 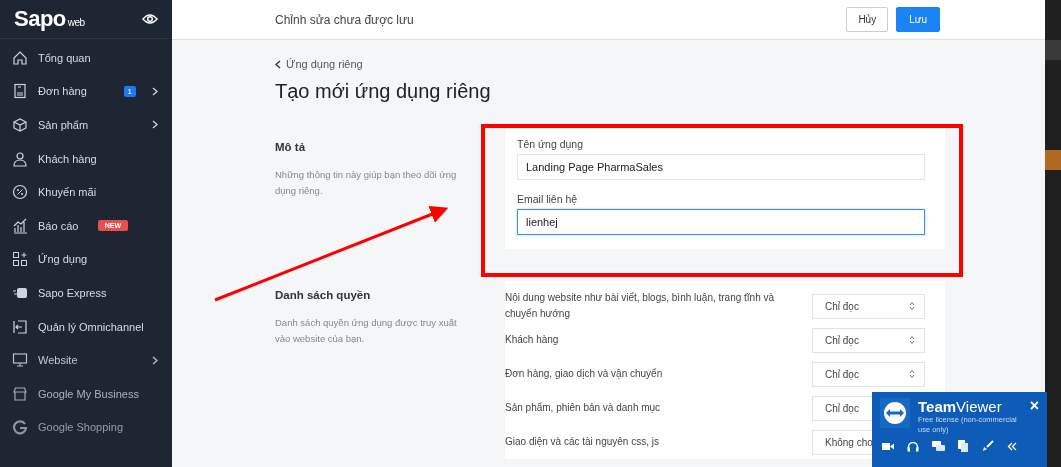 I want to click on person-icon, so click(x=20, y=158).